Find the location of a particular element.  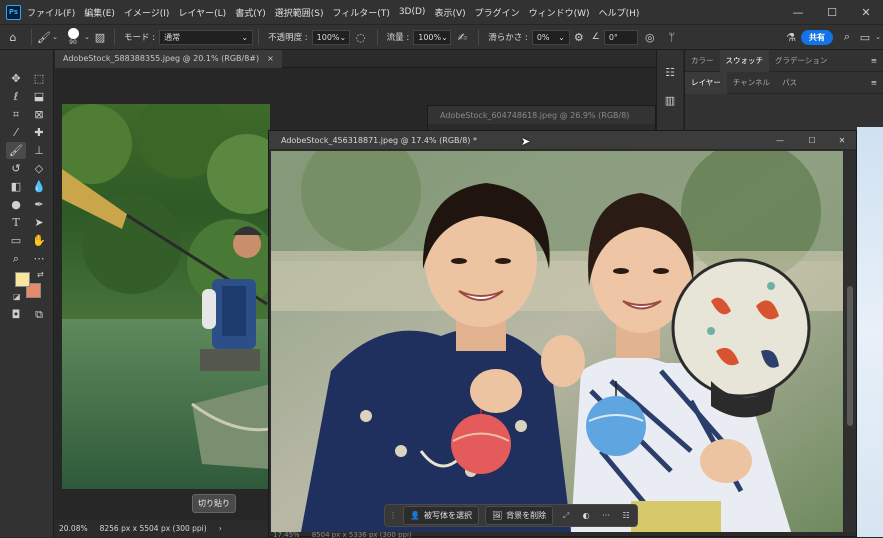

smoothing-field: 0% ⌄ is located at coordinates (550, 37).